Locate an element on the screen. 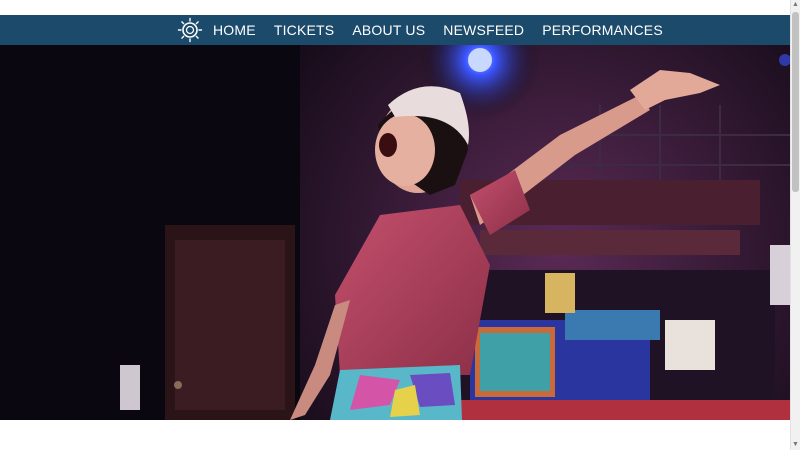 The width and height of the screenshot is (800, 450). nav-about-us: ABOUT US is located at coordinates (388, 30).